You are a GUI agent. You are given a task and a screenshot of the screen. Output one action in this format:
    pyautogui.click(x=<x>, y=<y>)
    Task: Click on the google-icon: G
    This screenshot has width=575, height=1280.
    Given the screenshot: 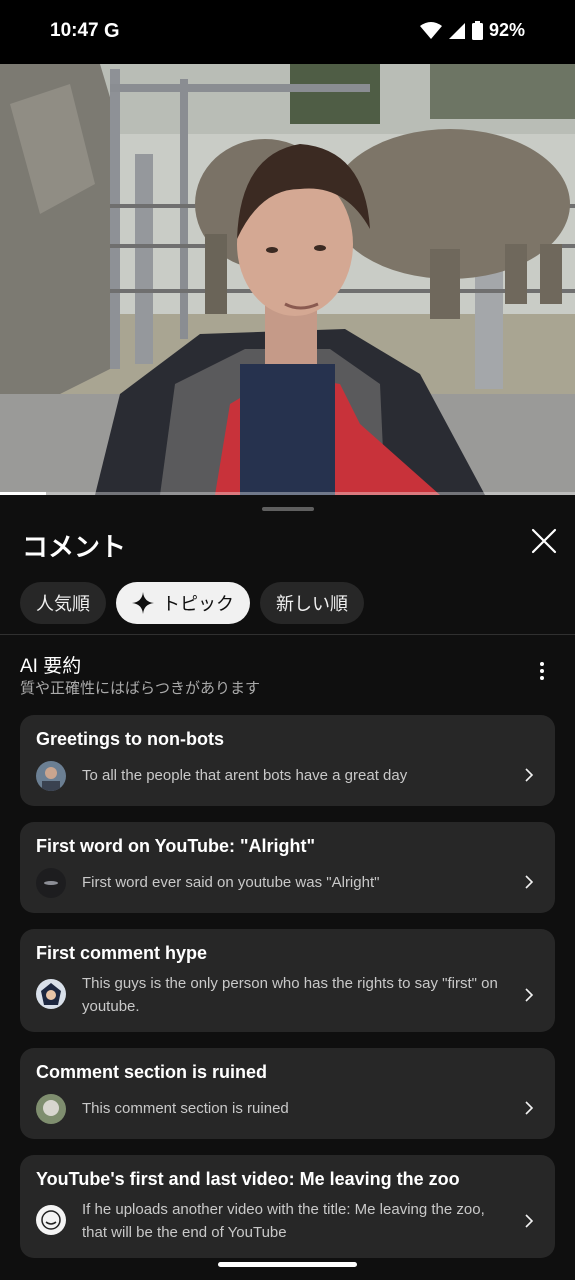 What is the action you would take?
    pyautogui.click(x=112, y=31)
    